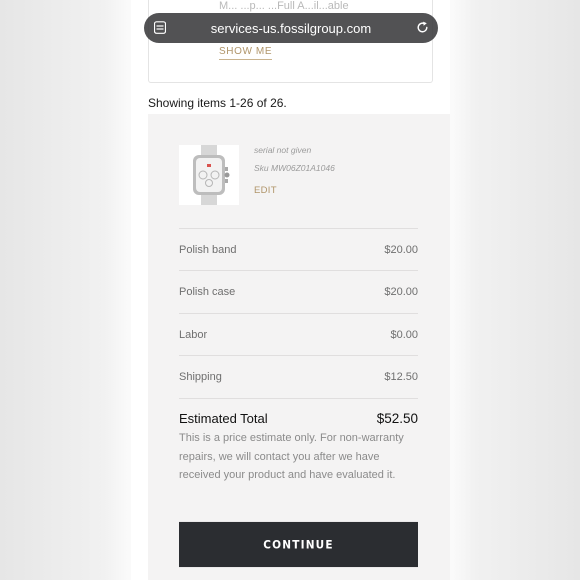 Image resolution: width=580 pixels, height=580 pixels. What do you see at coordinates (298, 291) in the screenshot?
I see `line-item: Polish case $20.00` at bounding box center [298, 291].